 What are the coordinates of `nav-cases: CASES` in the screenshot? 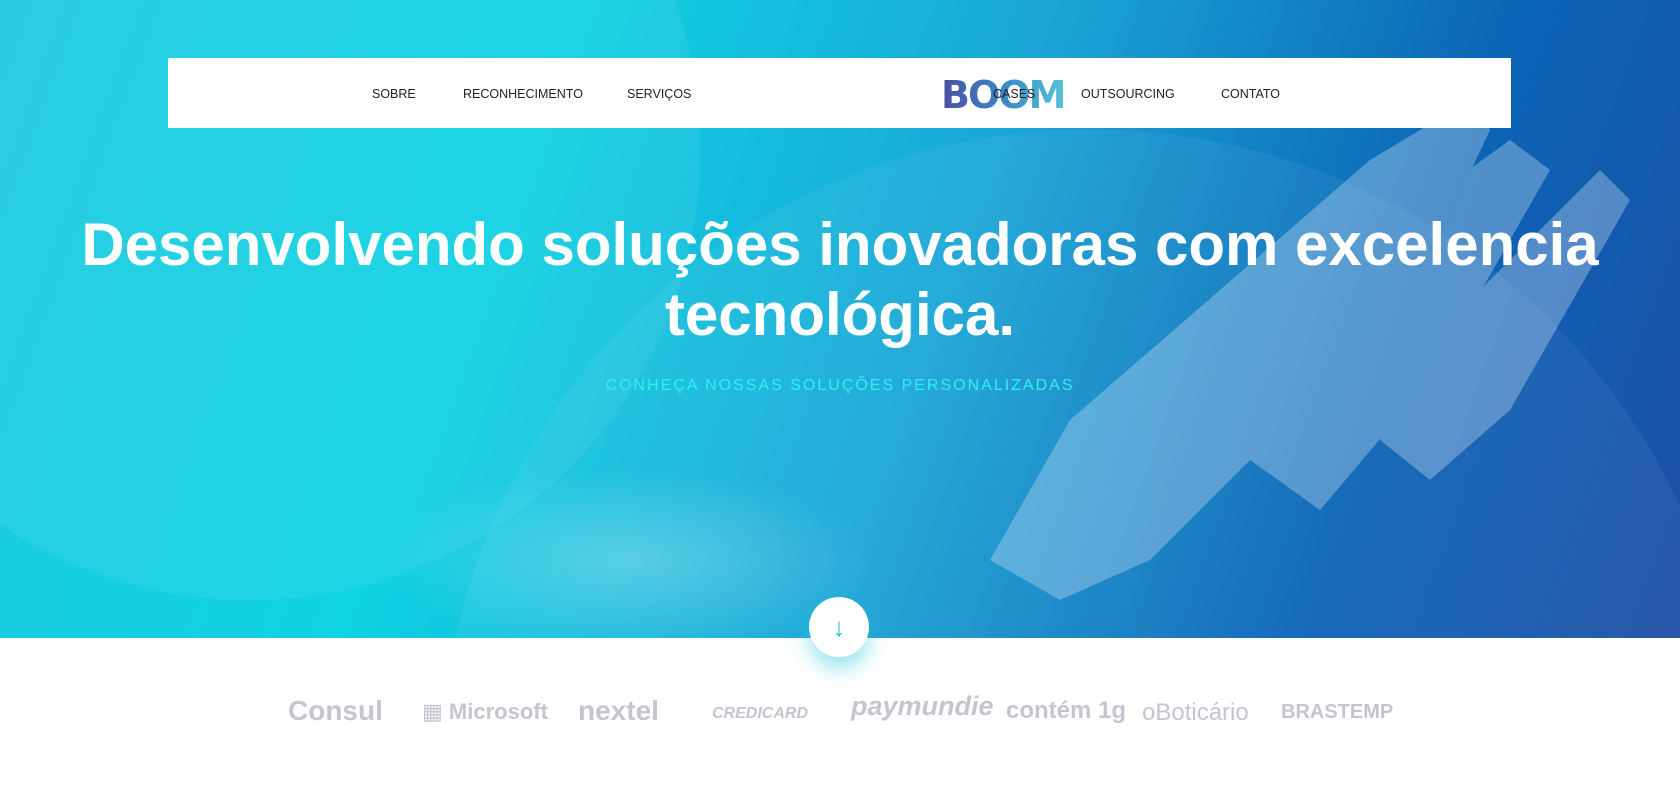 It's located at (1014, 94).